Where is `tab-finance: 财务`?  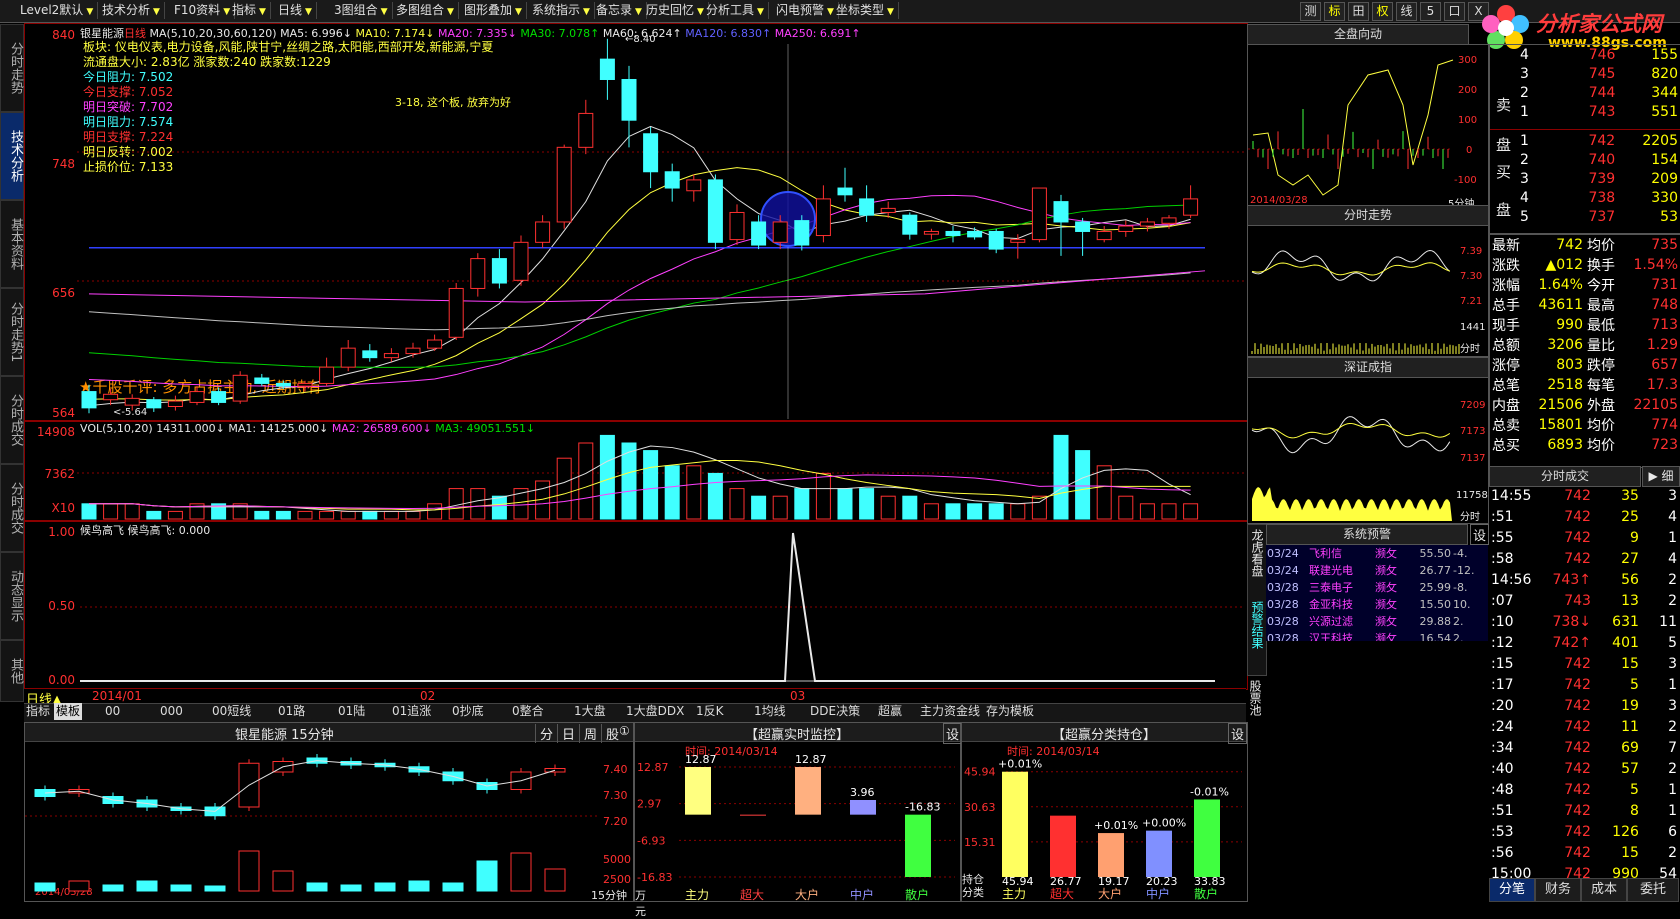
tab-finance: 财务 is located at coordinates (1558, 890).